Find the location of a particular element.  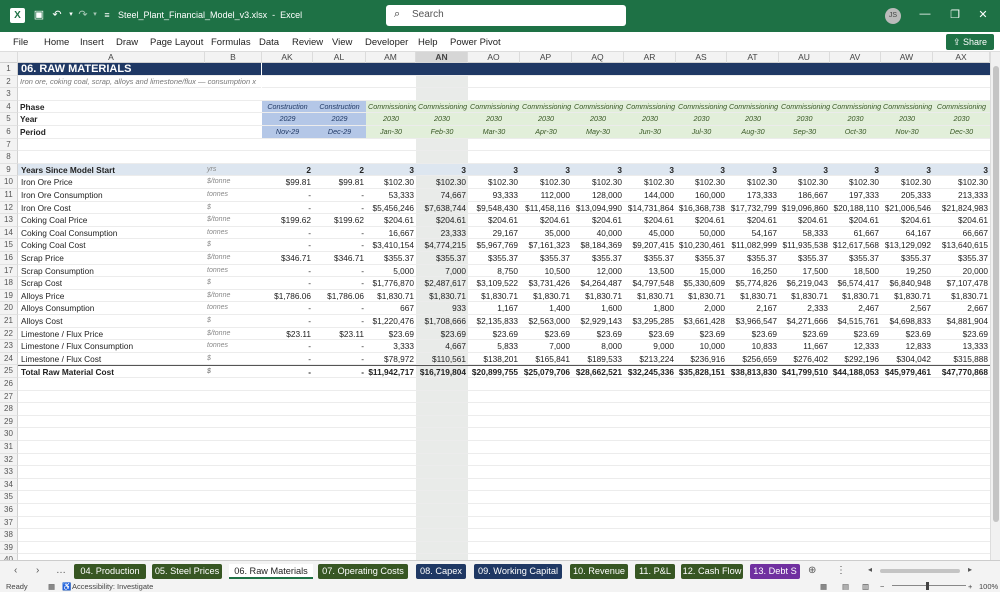

data-cell: $3,966,547 is located at coordinates (753, 321).